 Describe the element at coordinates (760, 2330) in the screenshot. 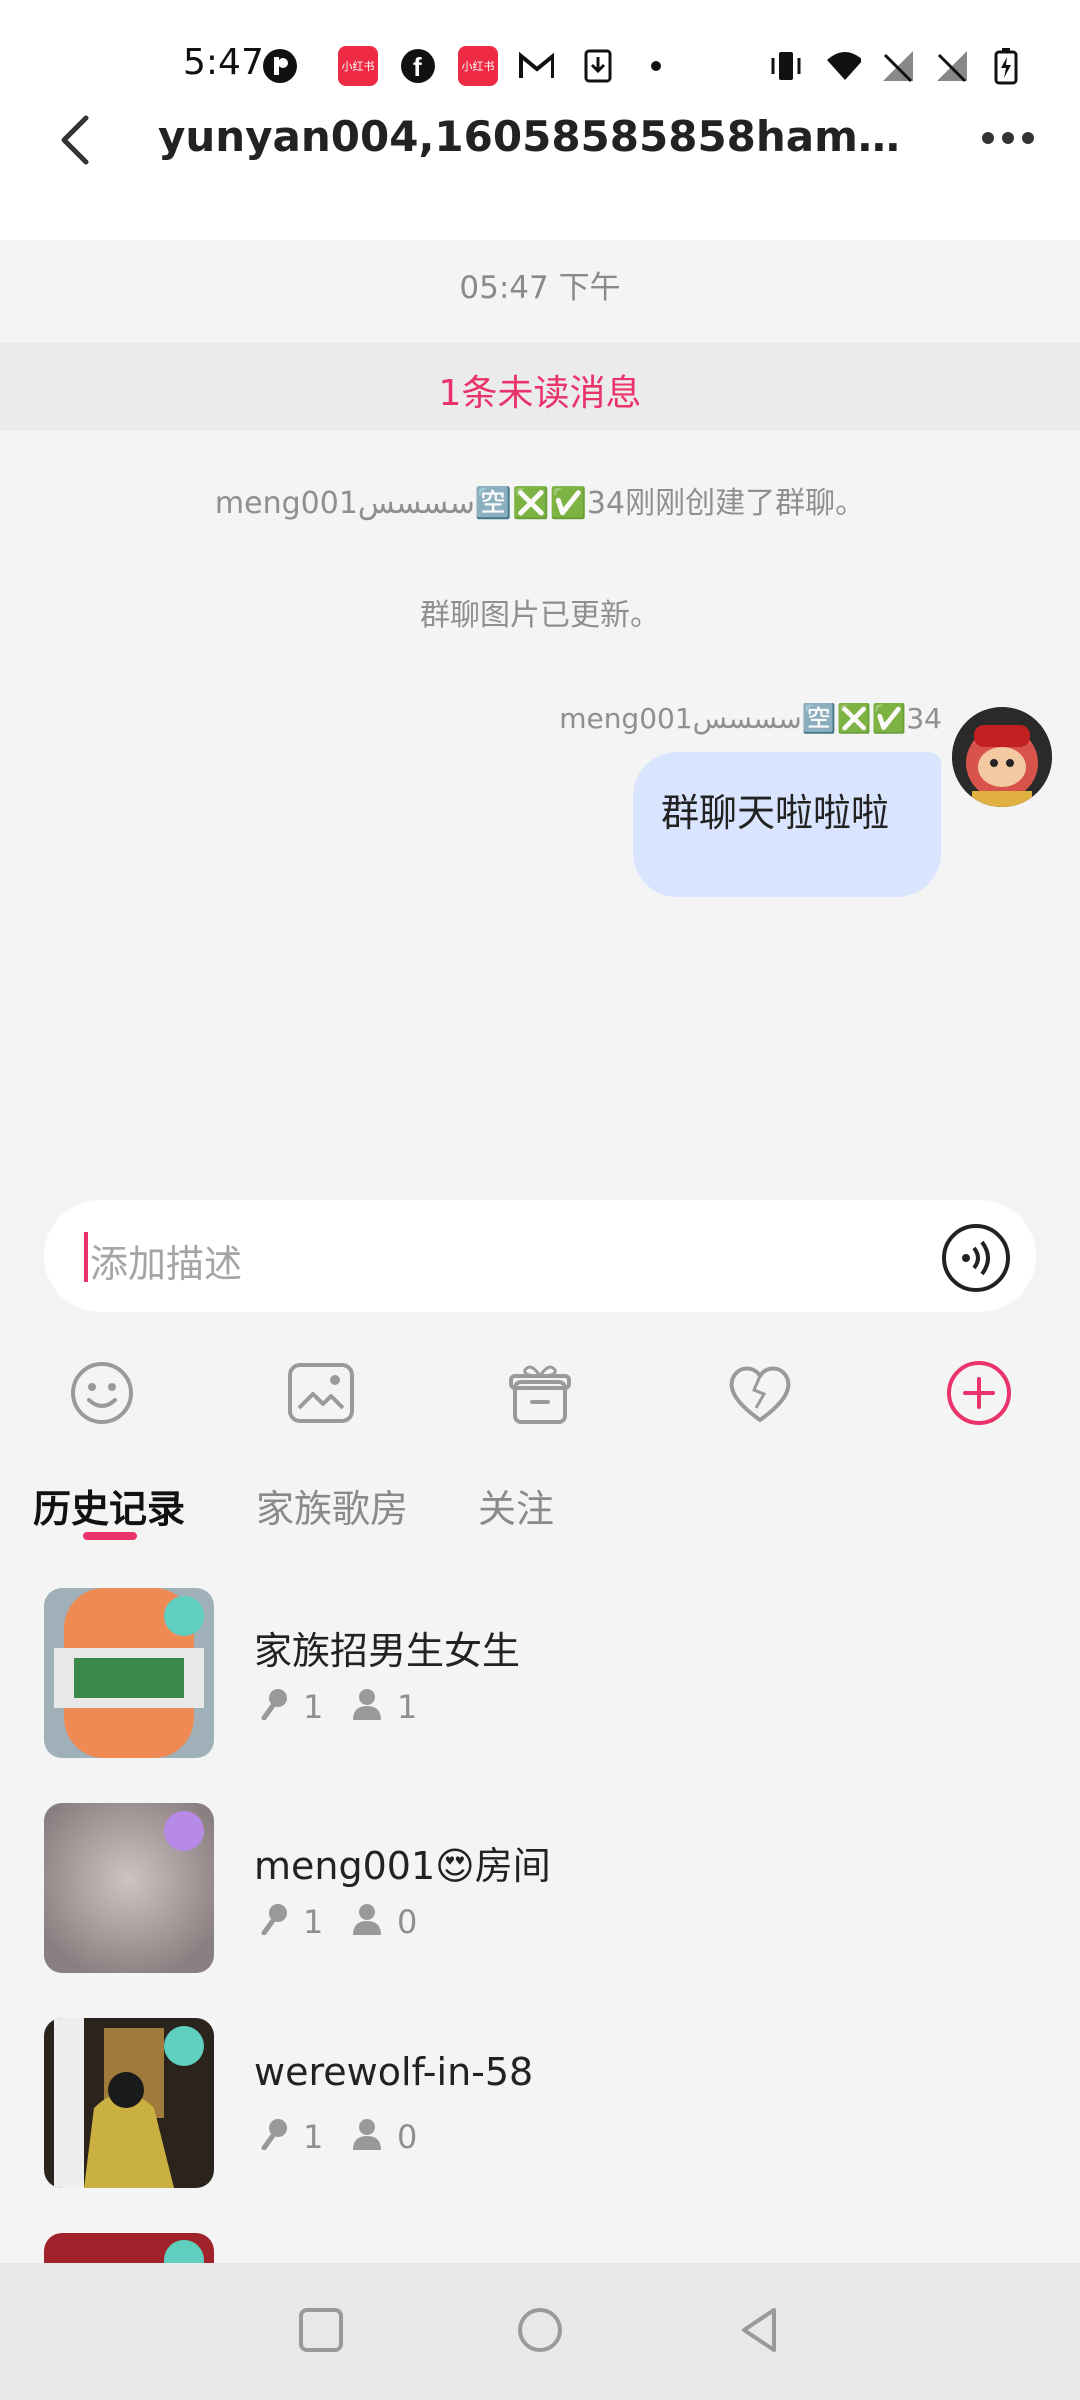

I see `back-nav-button` at that location.